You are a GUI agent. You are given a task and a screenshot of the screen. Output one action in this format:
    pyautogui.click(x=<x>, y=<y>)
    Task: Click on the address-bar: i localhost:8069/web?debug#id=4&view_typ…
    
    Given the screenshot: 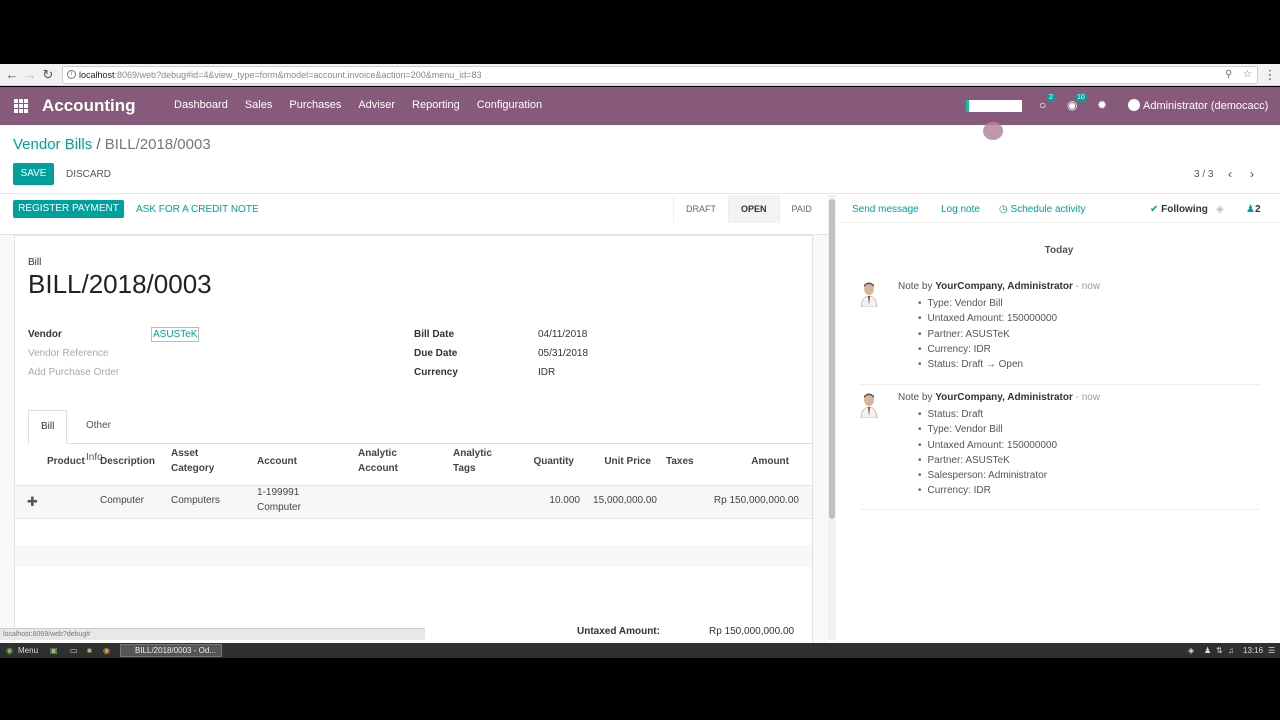 What is the action you would take?
    pyautogui.click(x=660, y=75)
    